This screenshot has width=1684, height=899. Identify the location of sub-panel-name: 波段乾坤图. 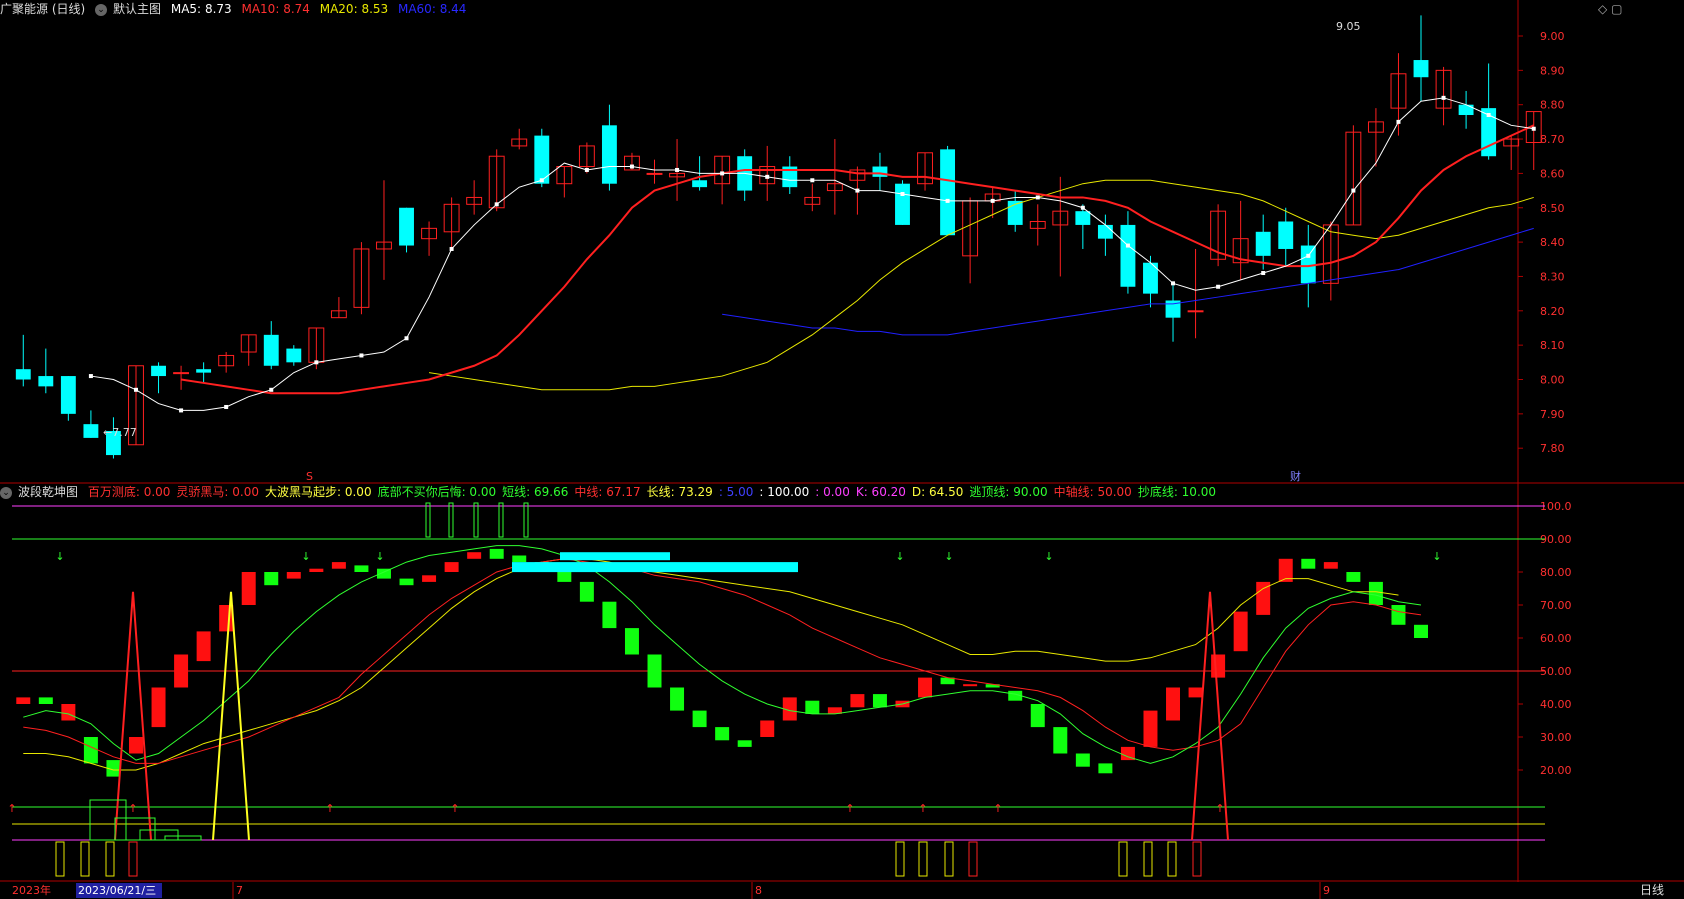
(48, 492).